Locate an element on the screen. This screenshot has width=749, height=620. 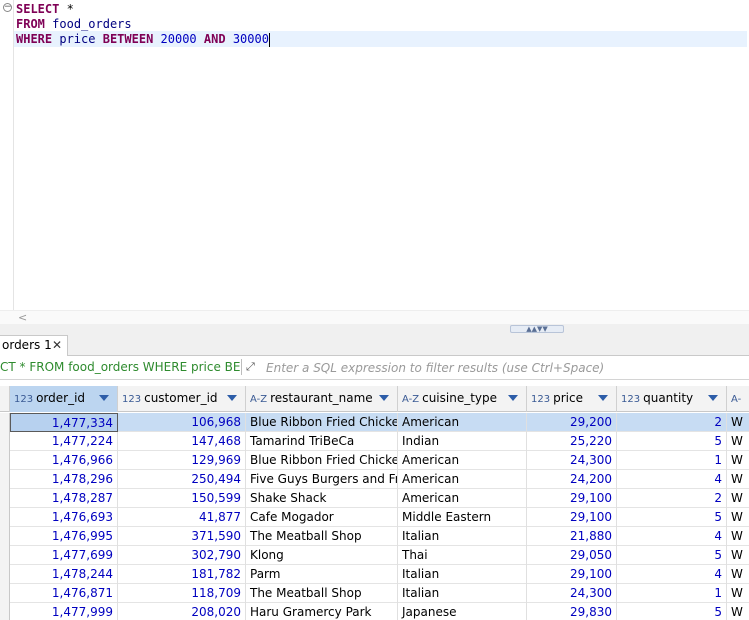
tab-results: orders 1 ✕ is located at coordinates (34, 345).